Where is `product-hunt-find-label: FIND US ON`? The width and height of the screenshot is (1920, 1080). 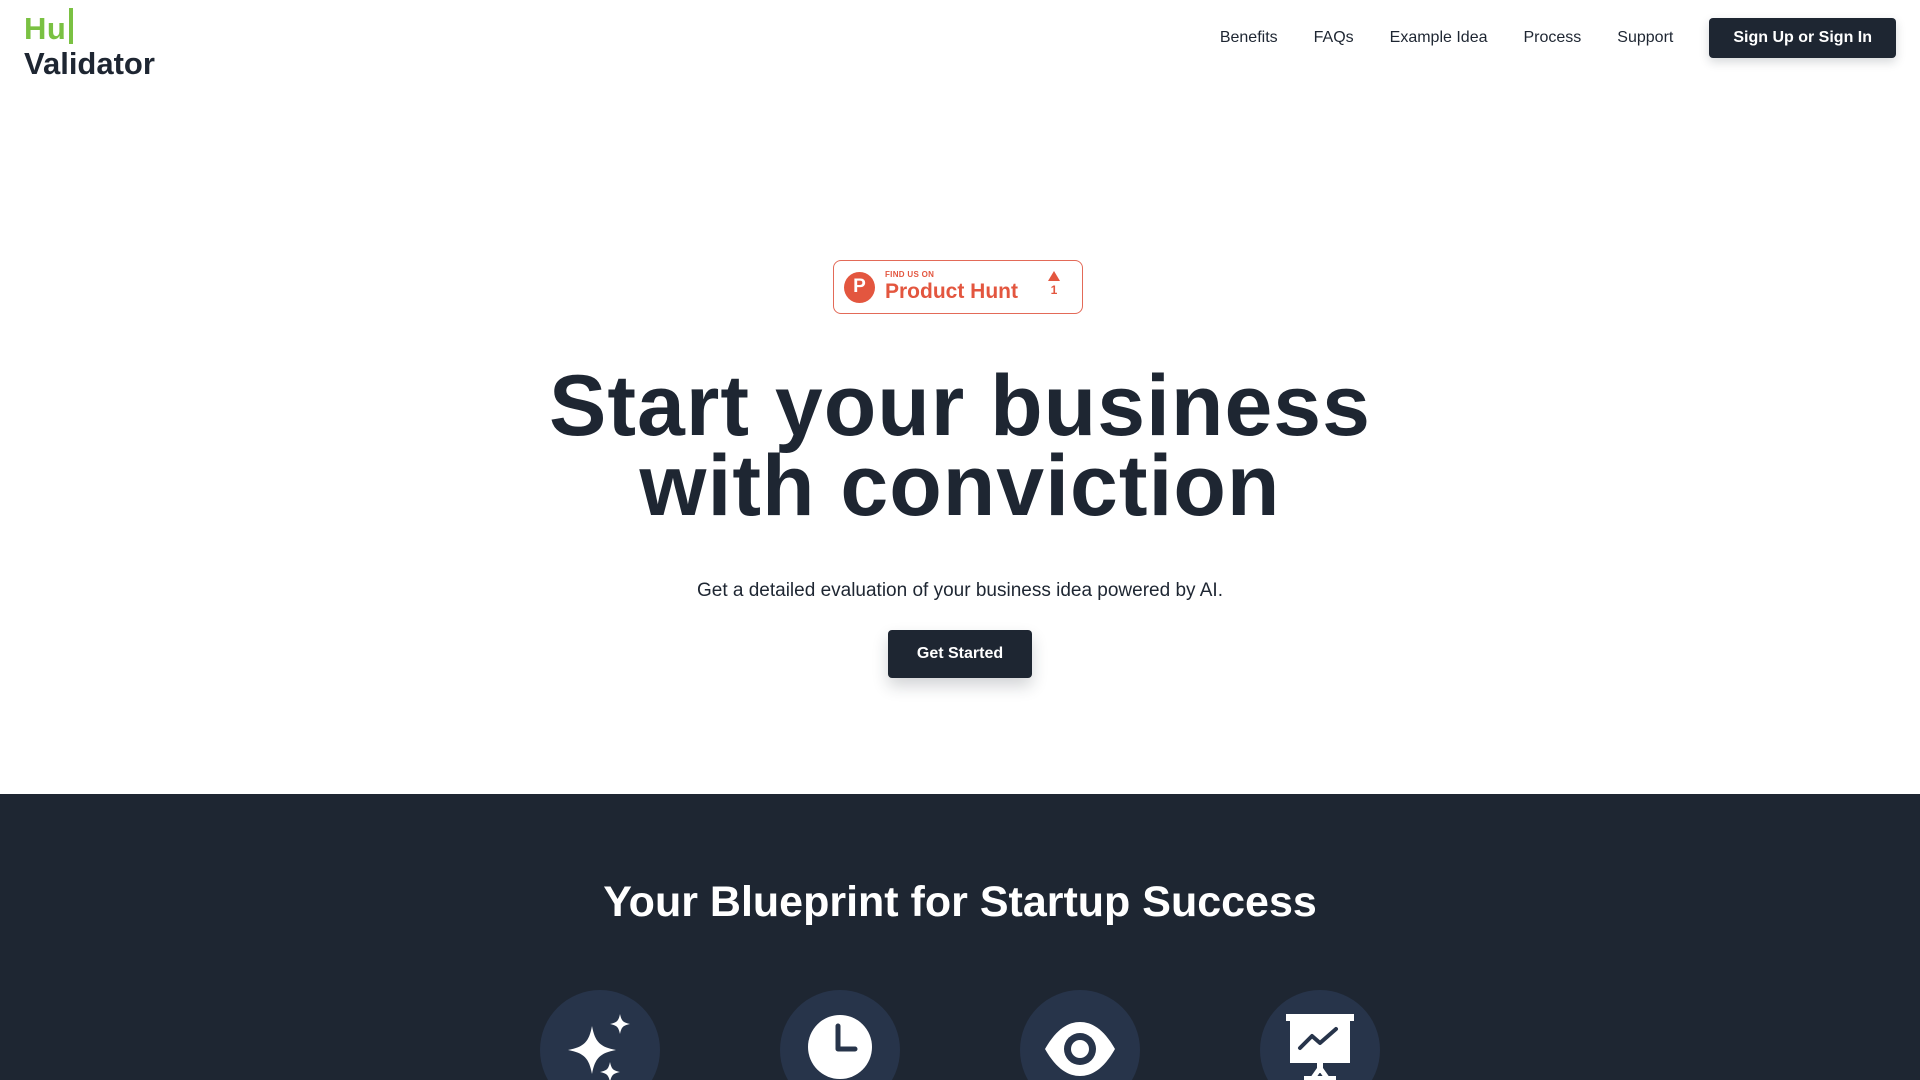
product-hunt-find-label: FIND US ON is located at coordinates (910, 274).